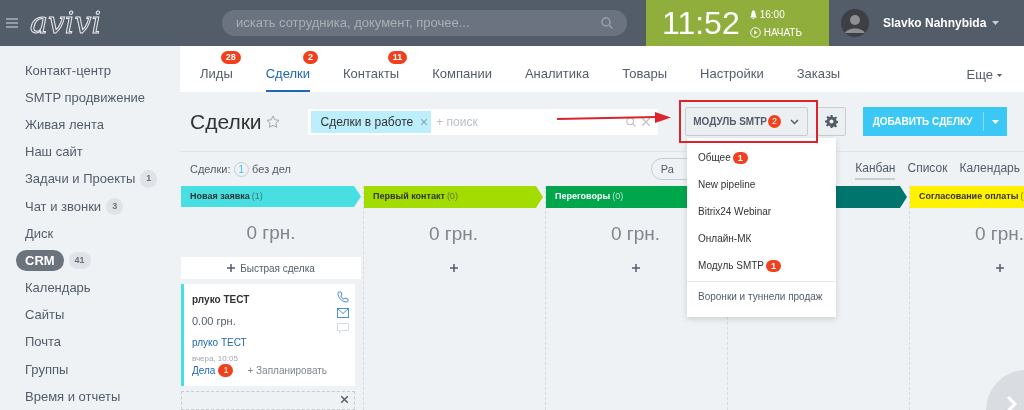 The image size is (1024, 410). I want to click on menu-item: Онлайн-МК, so click(761, 238).